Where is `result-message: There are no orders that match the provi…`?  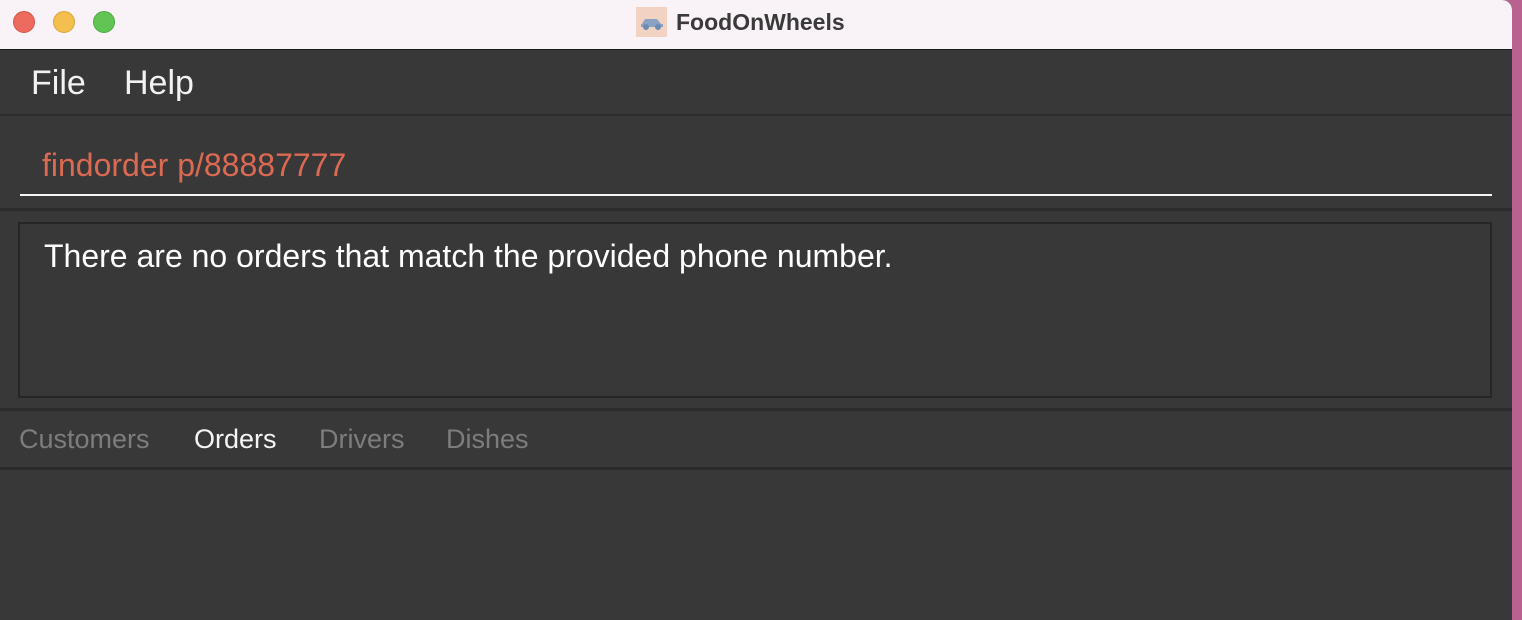
result-message: There are no orders that match the provi… is located at coordinates (468, 256).